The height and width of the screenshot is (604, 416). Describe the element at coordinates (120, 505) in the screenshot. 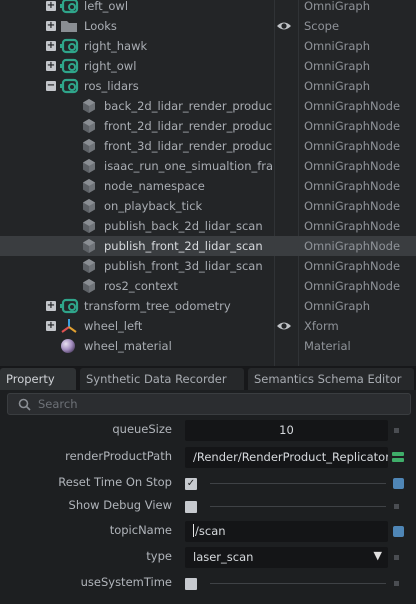

I see `property-label: Show Debug View` at that location.